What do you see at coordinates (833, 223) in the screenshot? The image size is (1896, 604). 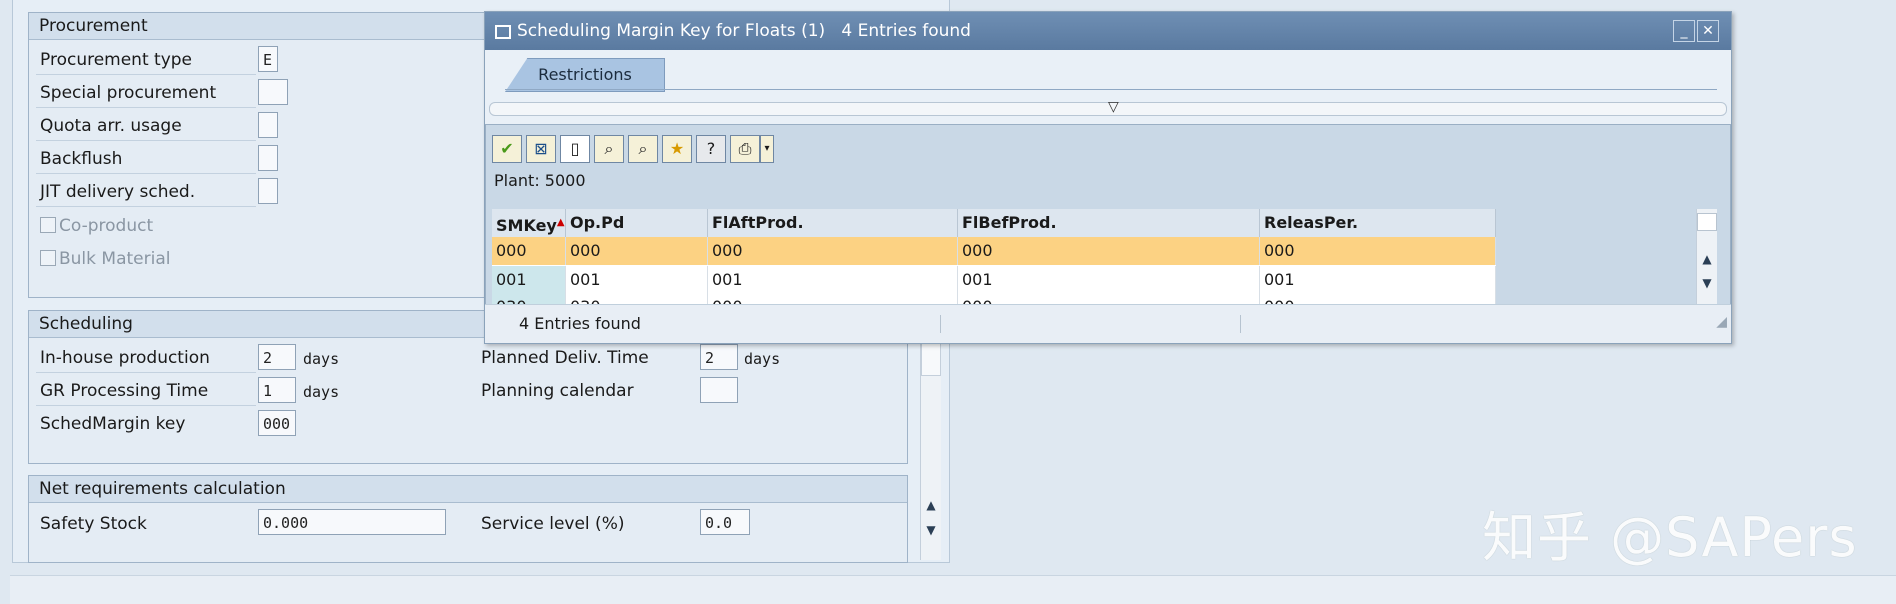 I see `column-header-flaftprod: FlAftProd.` at bounding box center [833, 223].